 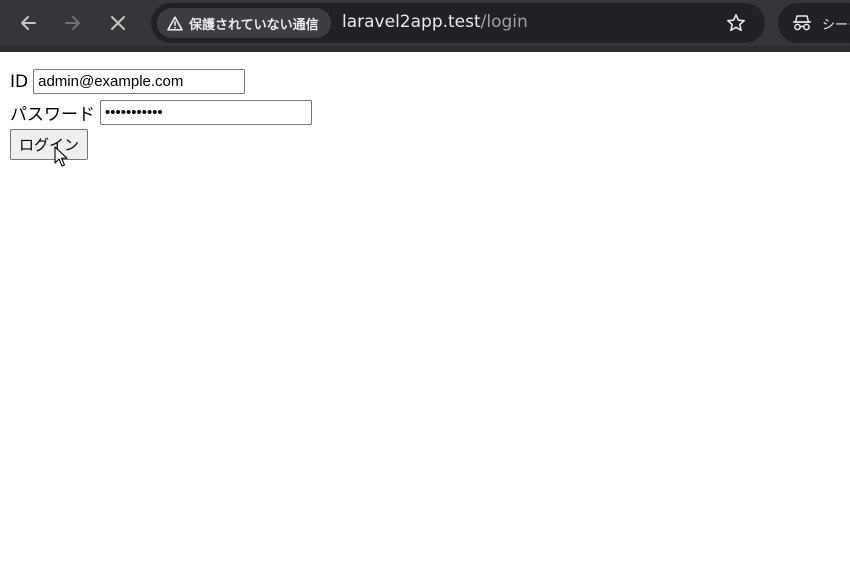 What do you see at coordinates (61, 156) in the screenshot?
I see `mouse-cursor-icon` at bounding box center [61, 156].